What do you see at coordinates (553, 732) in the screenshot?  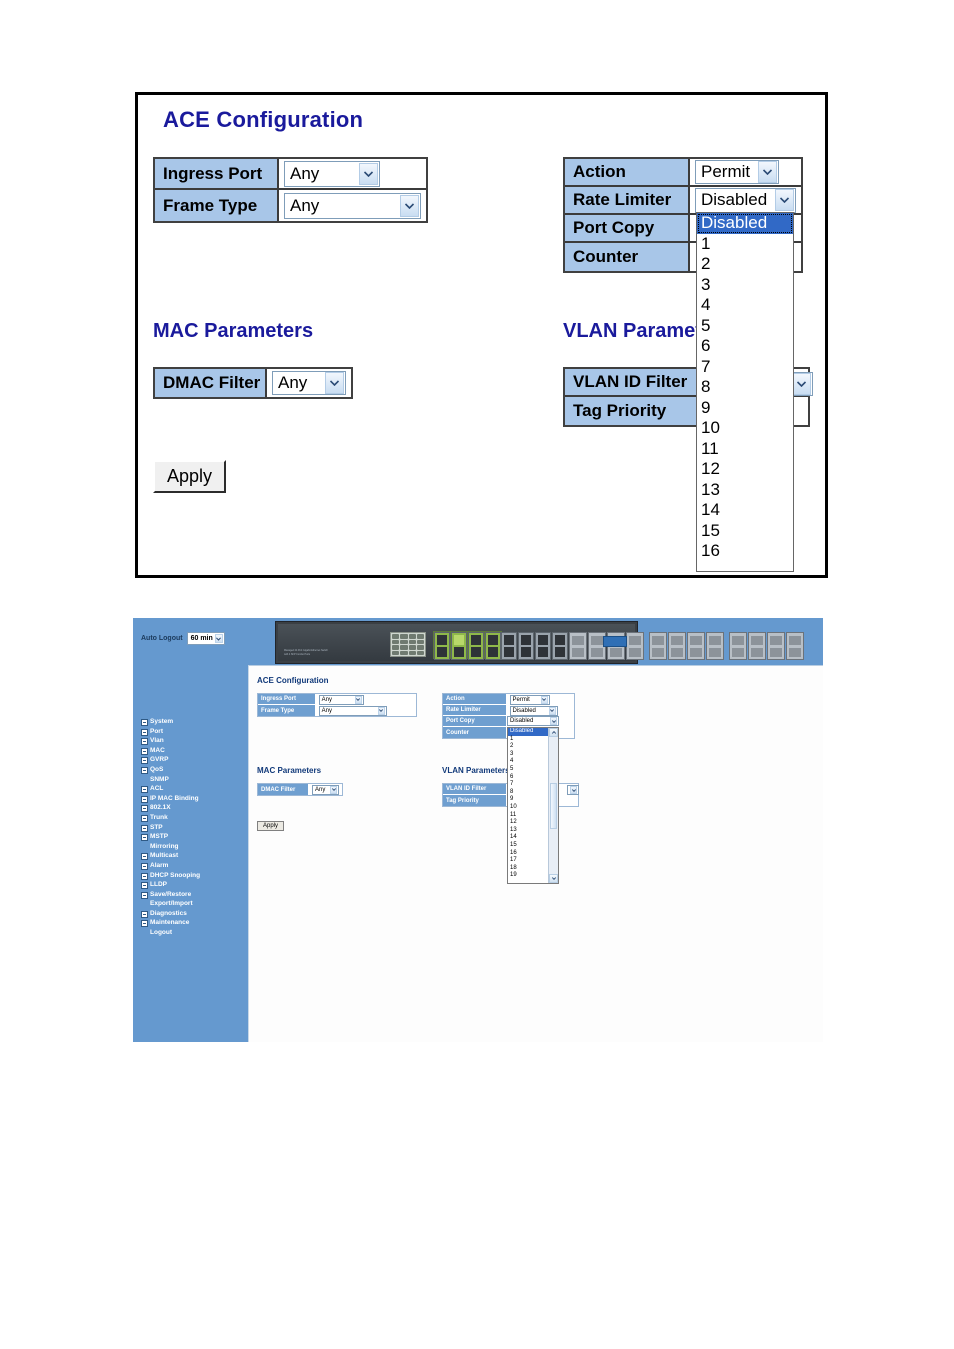 I see `scroll-up-button` at bounding box center [553, 732].